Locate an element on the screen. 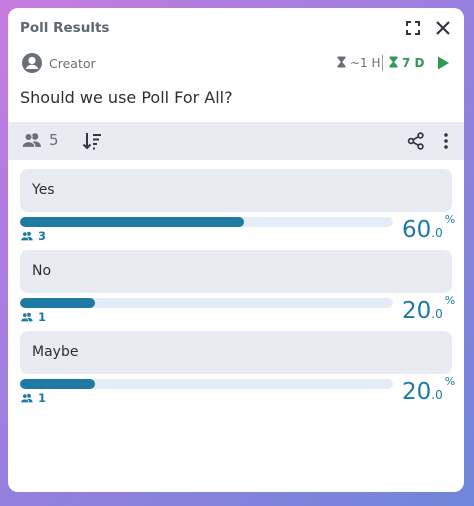 The width and height of the screenshot is (474, 506). vote-count: 5 is located at coordinates (54, 140).